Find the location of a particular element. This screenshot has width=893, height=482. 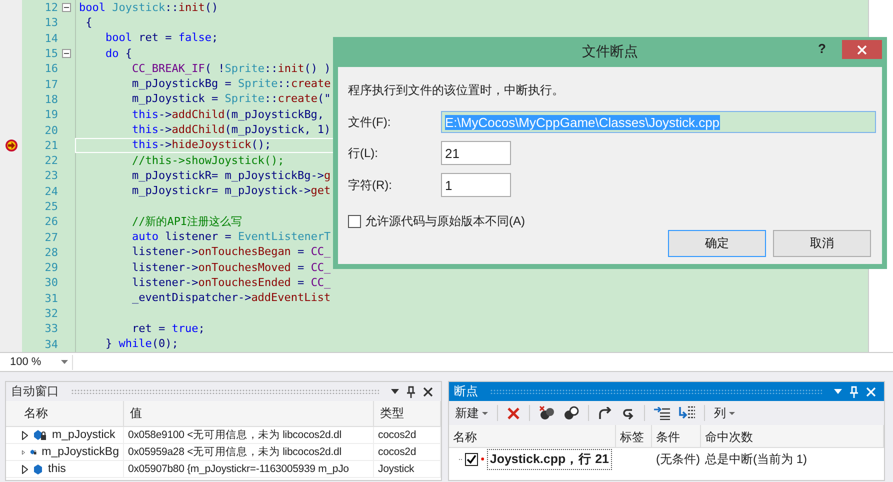

dropdown-icon is located at coordinates (395, 391).